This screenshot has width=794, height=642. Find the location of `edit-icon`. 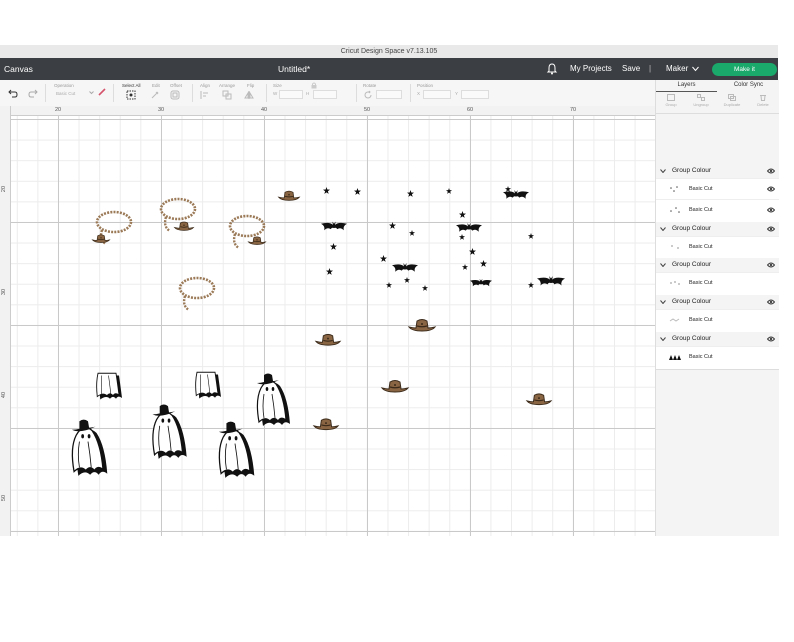

edit-icon is located at coordinates (155, 95).